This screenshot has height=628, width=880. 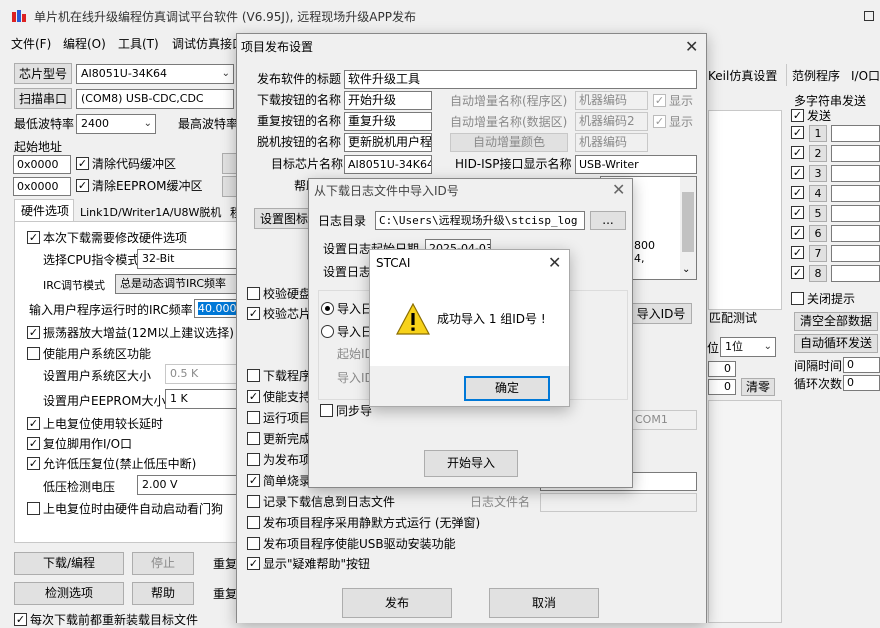 What do you see at coordinates (82, 163) in the screenshot?
I see `clear-code-checkbox: ✓` at bounding box center [82, 163].